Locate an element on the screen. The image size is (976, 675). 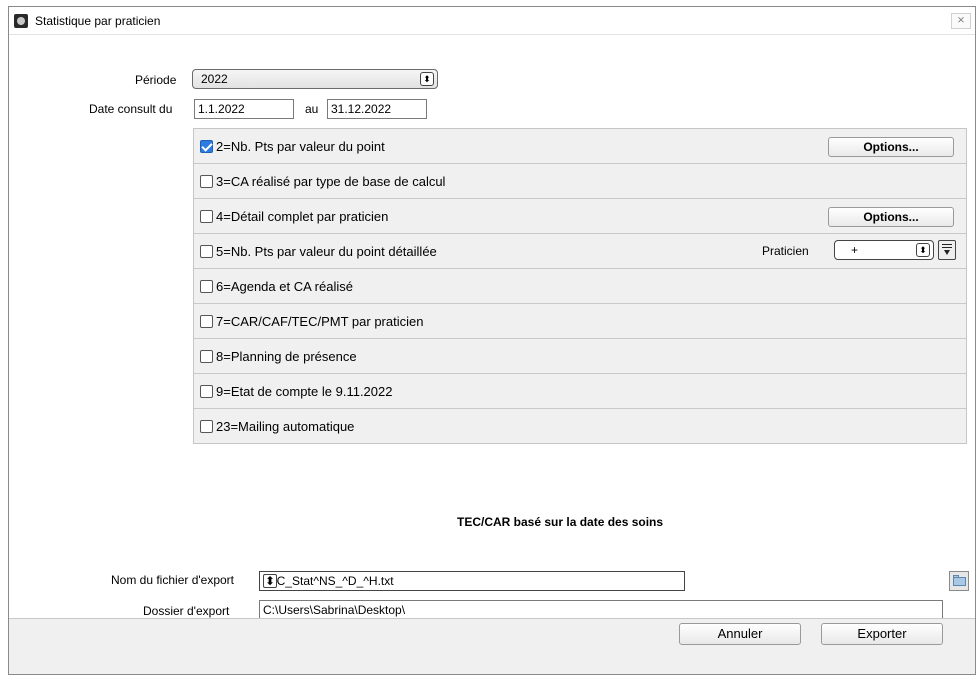
option-5-checkbox is located at coordinates (206, 251).